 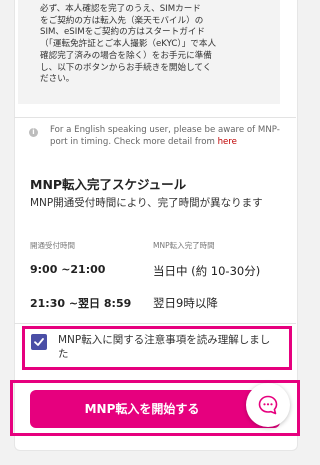 What do you see at coordinates (108, 184) in the screenshot?
I see `schedule-title: MNP転入完了スケジュール` at bounding box center [108, 184].